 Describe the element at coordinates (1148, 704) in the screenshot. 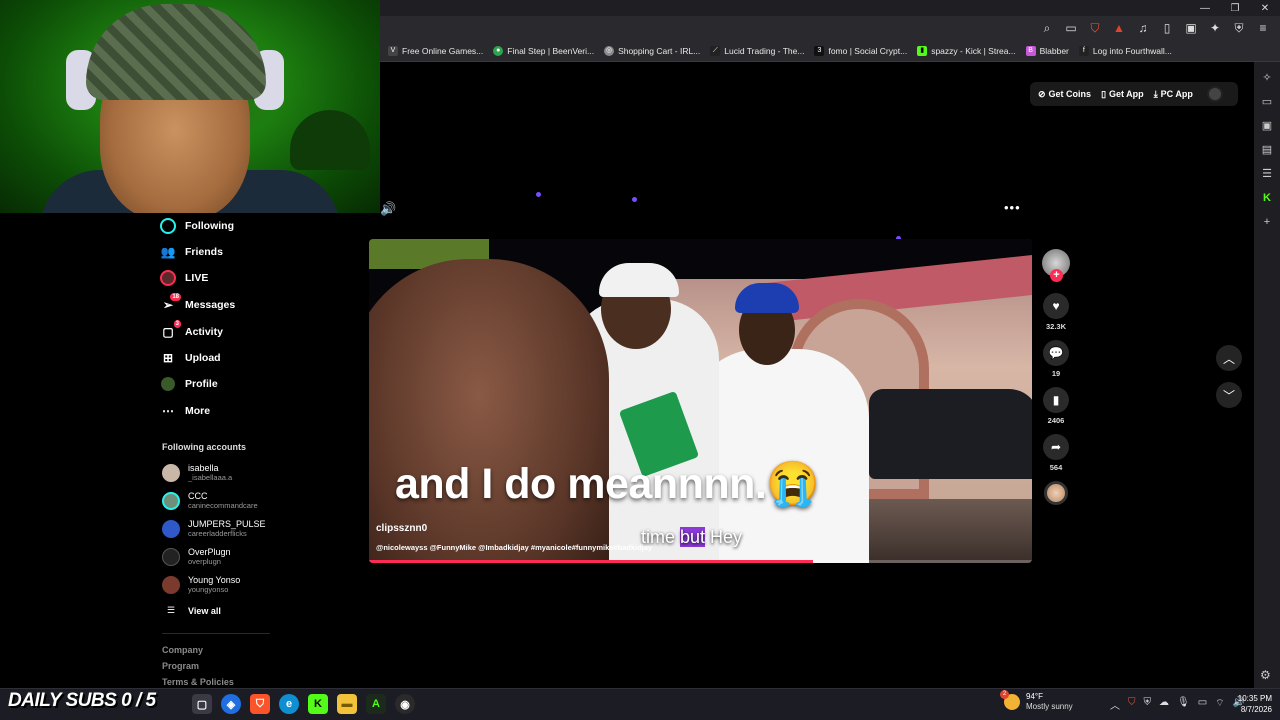

I see `security-icon: ⛨` at that location.